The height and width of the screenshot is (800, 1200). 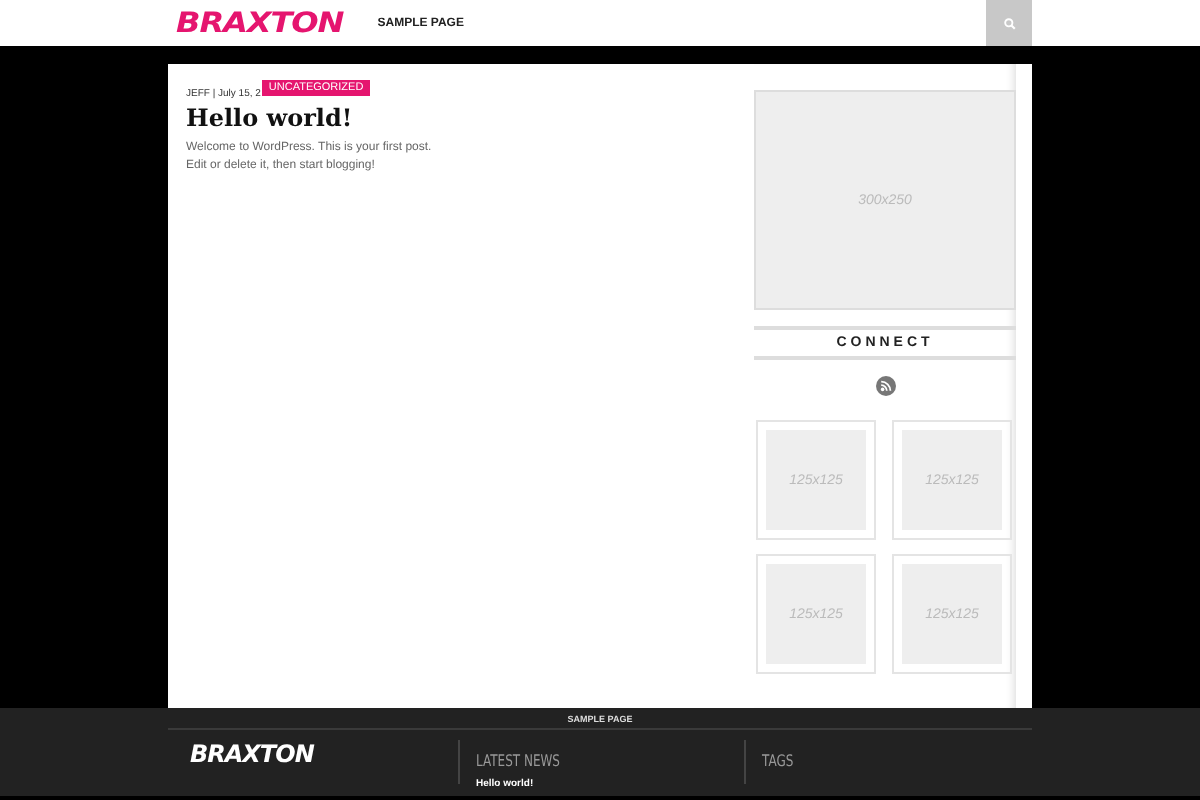 What do you see at coordinates (518, 762) in the screenshot?
I see `footer-heading: LATEST NEWS` at bounding box center [518, 762].